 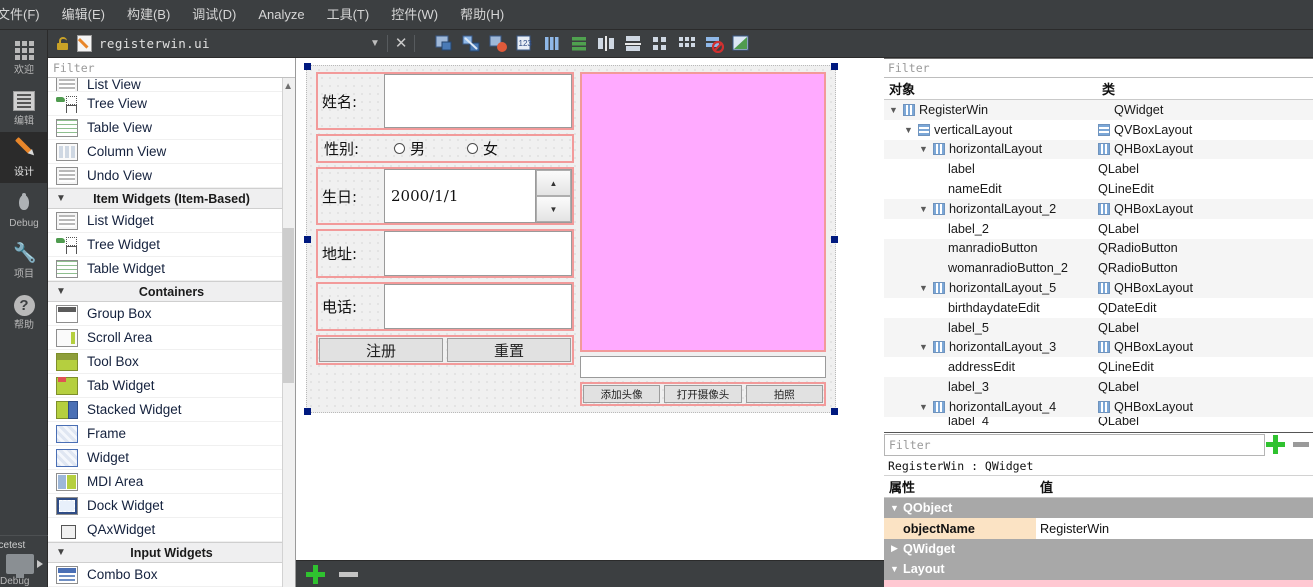 I want to click on resize-handle-bottom-left, so click(x=307, y=411).